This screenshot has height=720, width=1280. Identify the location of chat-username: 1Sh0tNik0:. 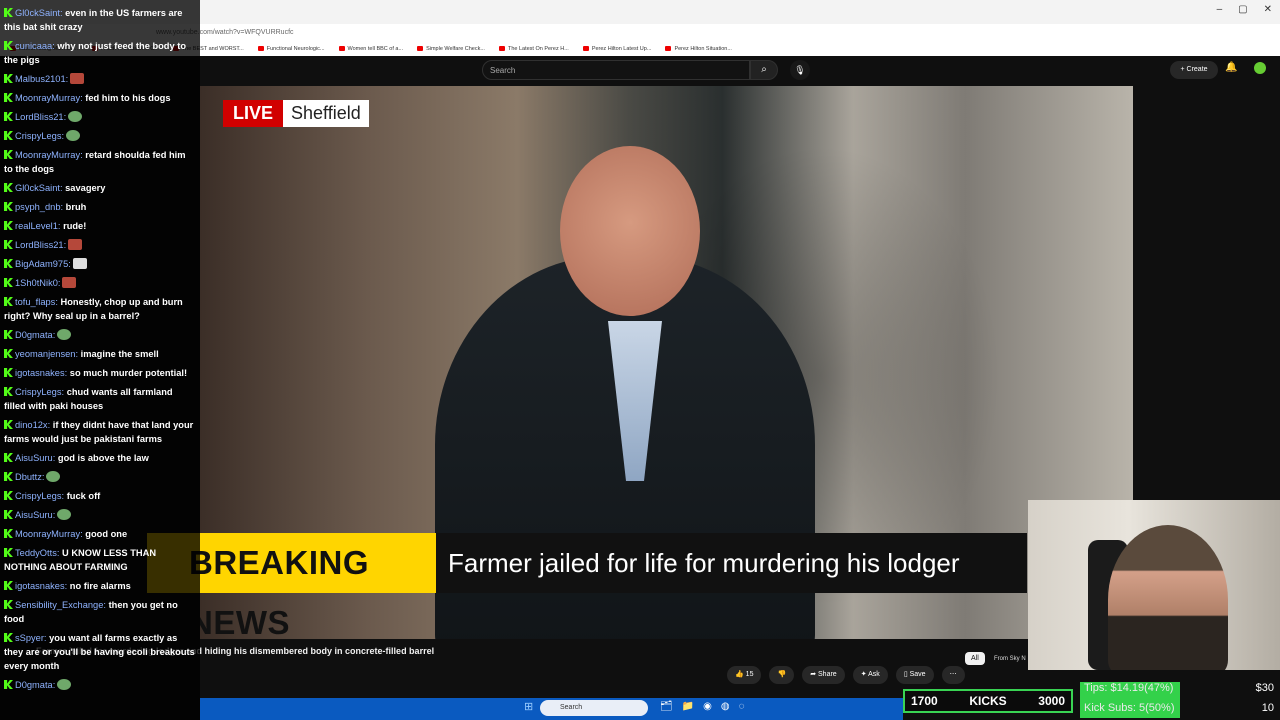
(37, 283).